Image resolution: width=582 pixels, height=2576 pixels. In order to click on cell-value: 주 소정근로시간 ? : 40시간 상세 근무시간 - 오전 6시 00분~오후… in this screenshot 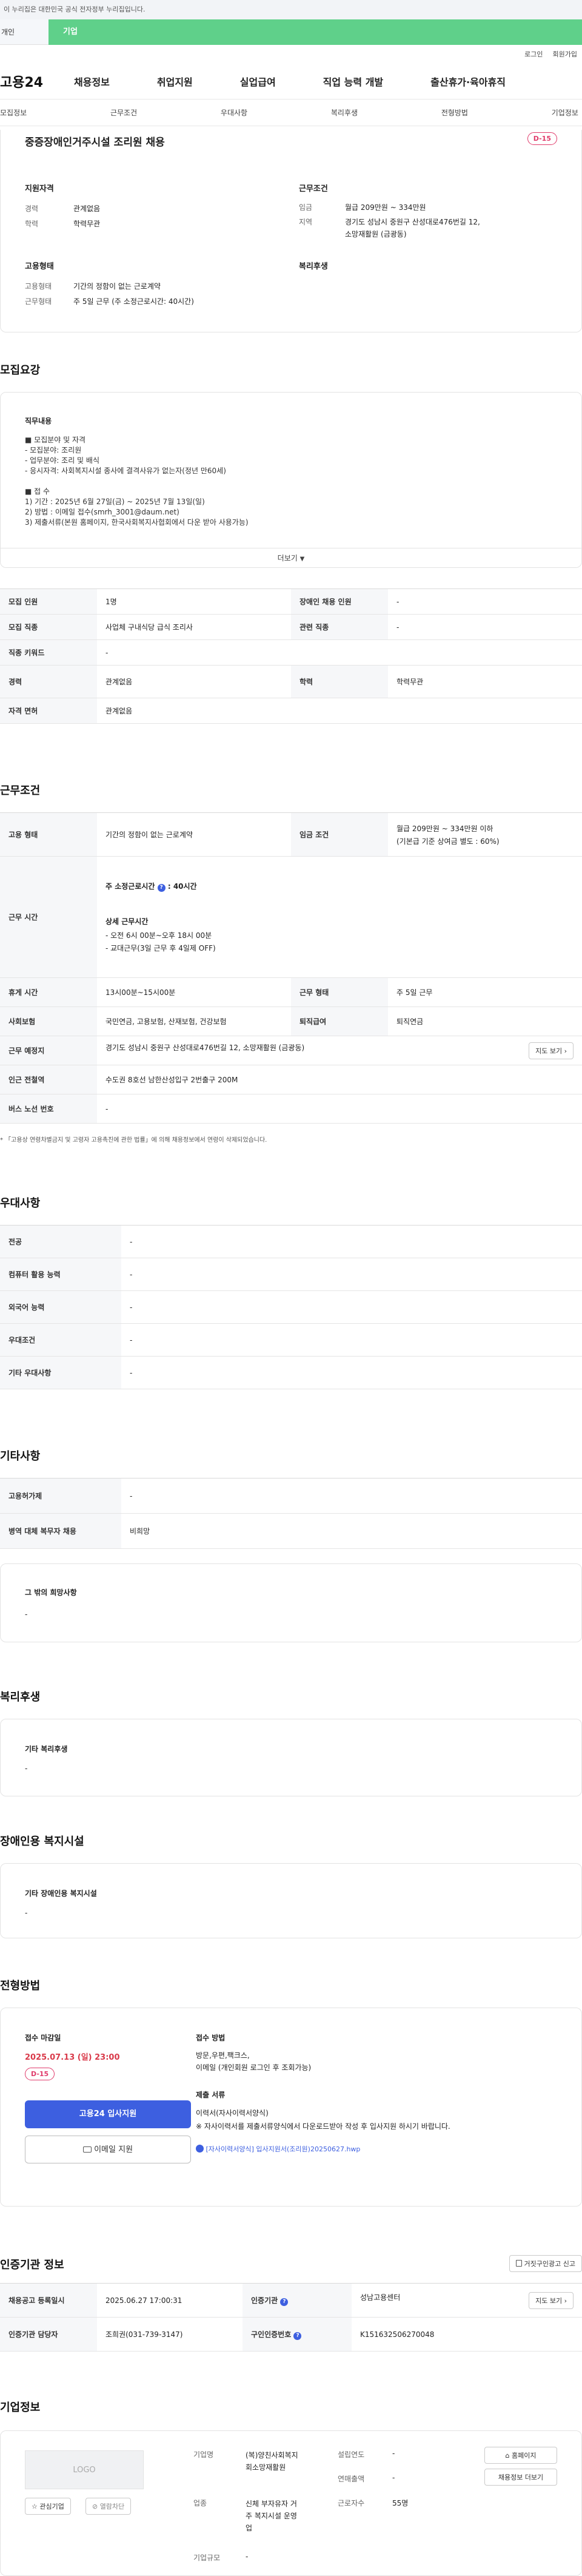, I will do `click(339, 917)`.